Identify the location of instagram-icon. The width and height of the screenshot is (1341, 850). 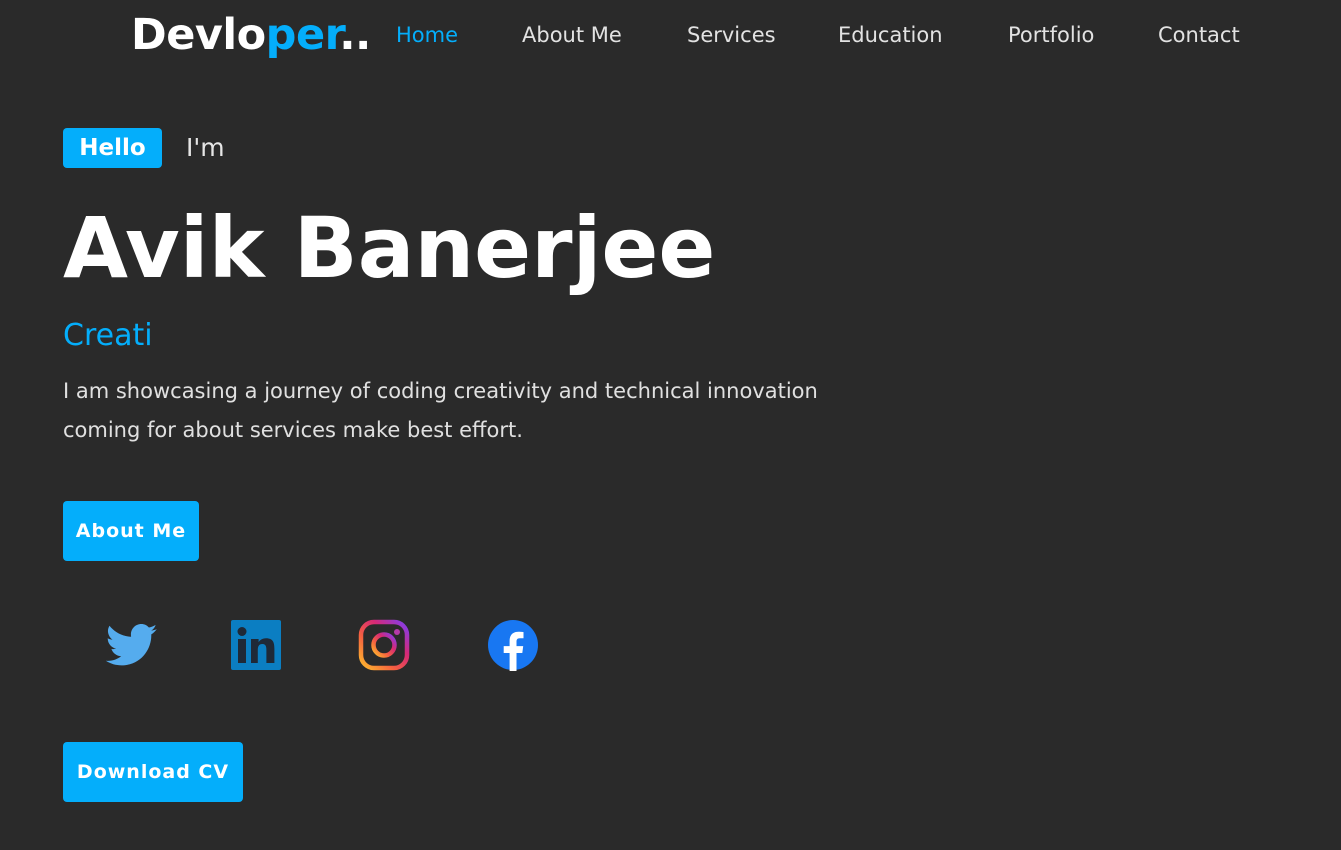
(384, 645).